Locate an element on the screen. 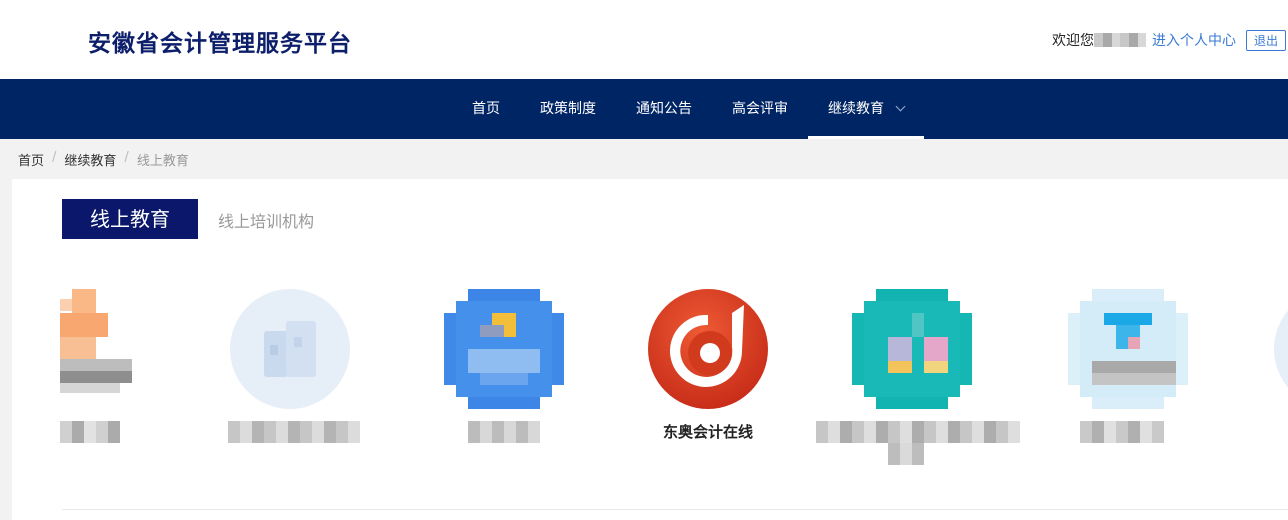  dongao-logo-icon is located at coordinates (708, 349).